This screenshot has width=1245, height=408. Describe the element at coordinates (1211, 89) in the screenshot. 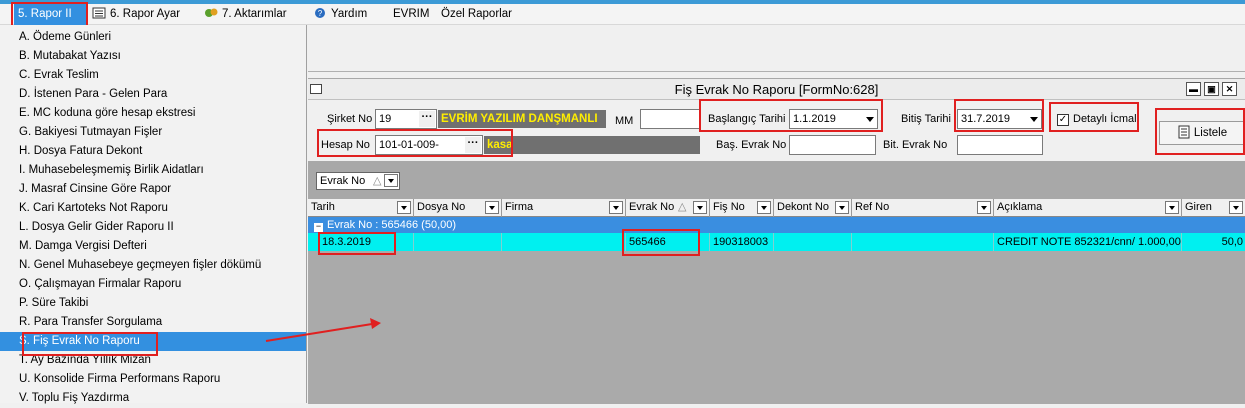

I see `maximize-icon: ▣` at that location.